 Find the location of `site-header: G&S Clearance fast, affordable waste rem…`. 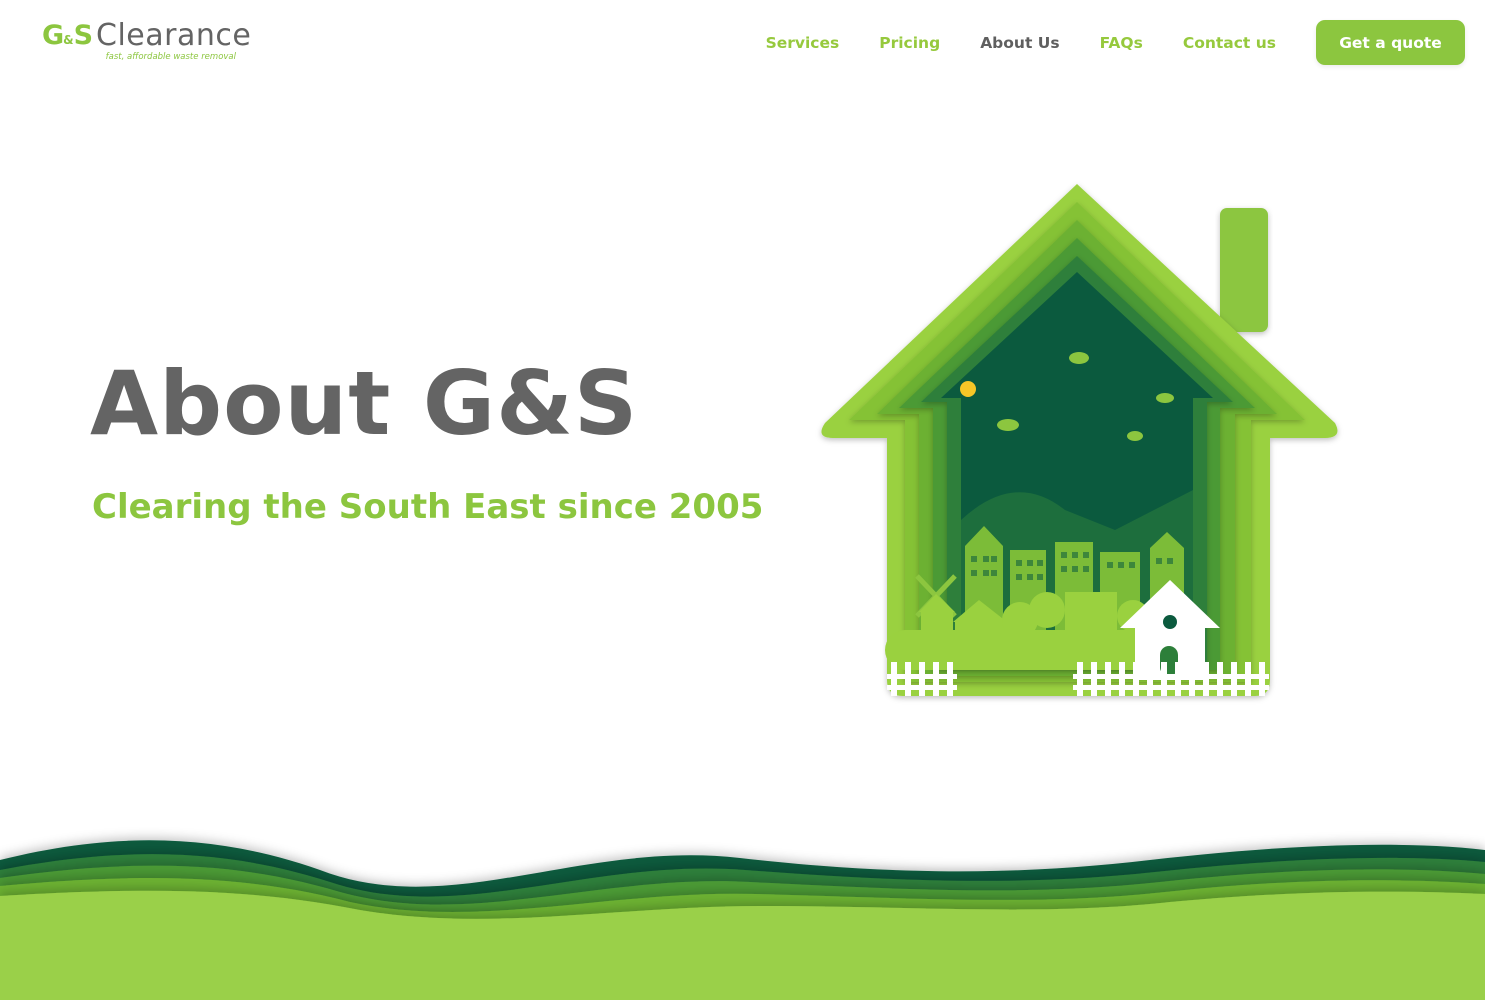

site-header: G&S Clearance fast, affordable waste rem… is located at coordinates (742, 43).